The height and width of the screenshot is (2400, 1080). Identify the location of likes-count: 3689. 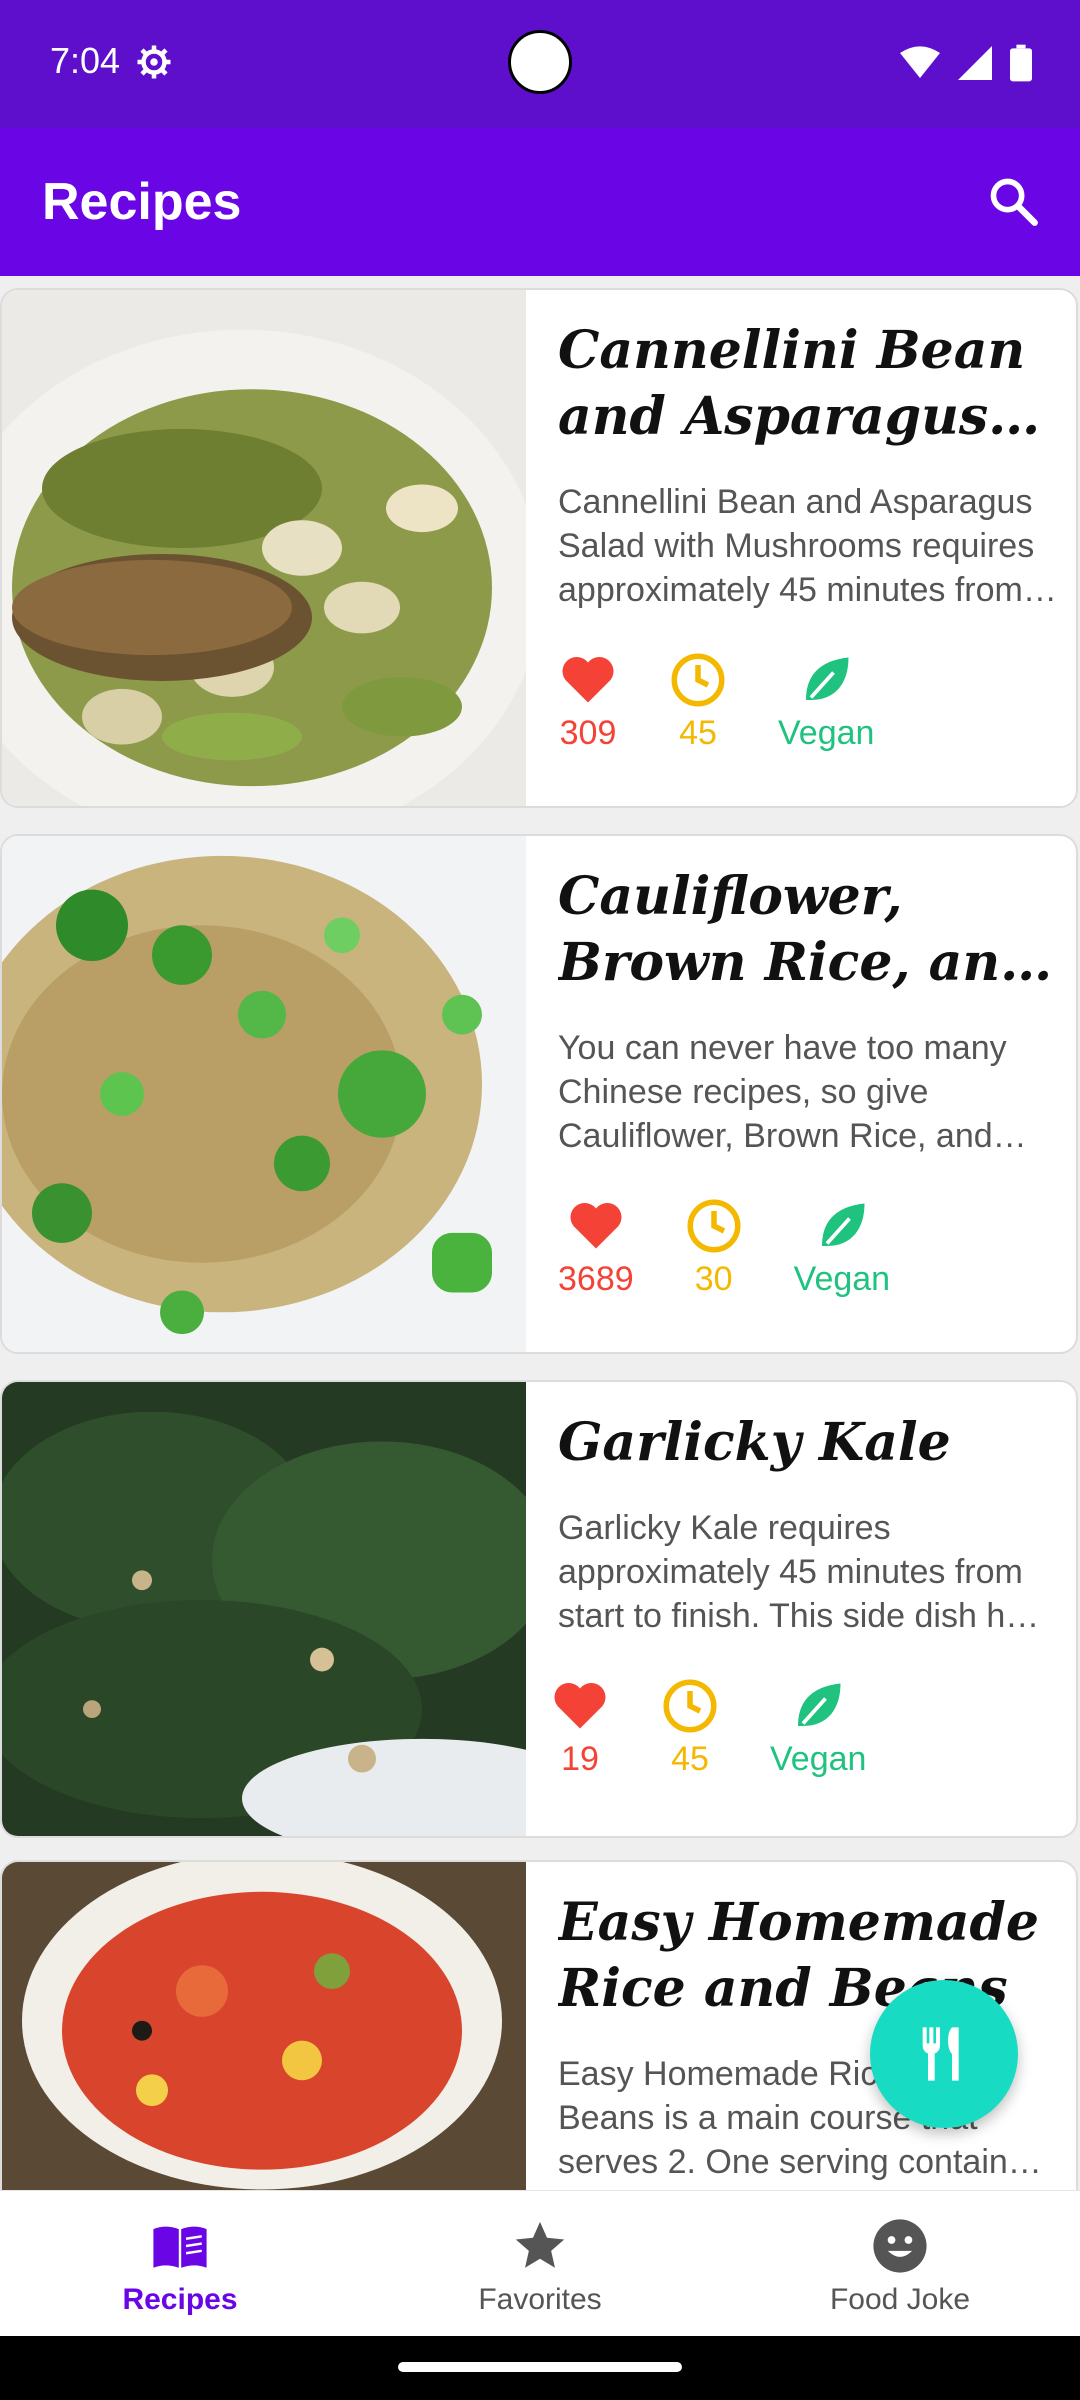
(596, 1279).